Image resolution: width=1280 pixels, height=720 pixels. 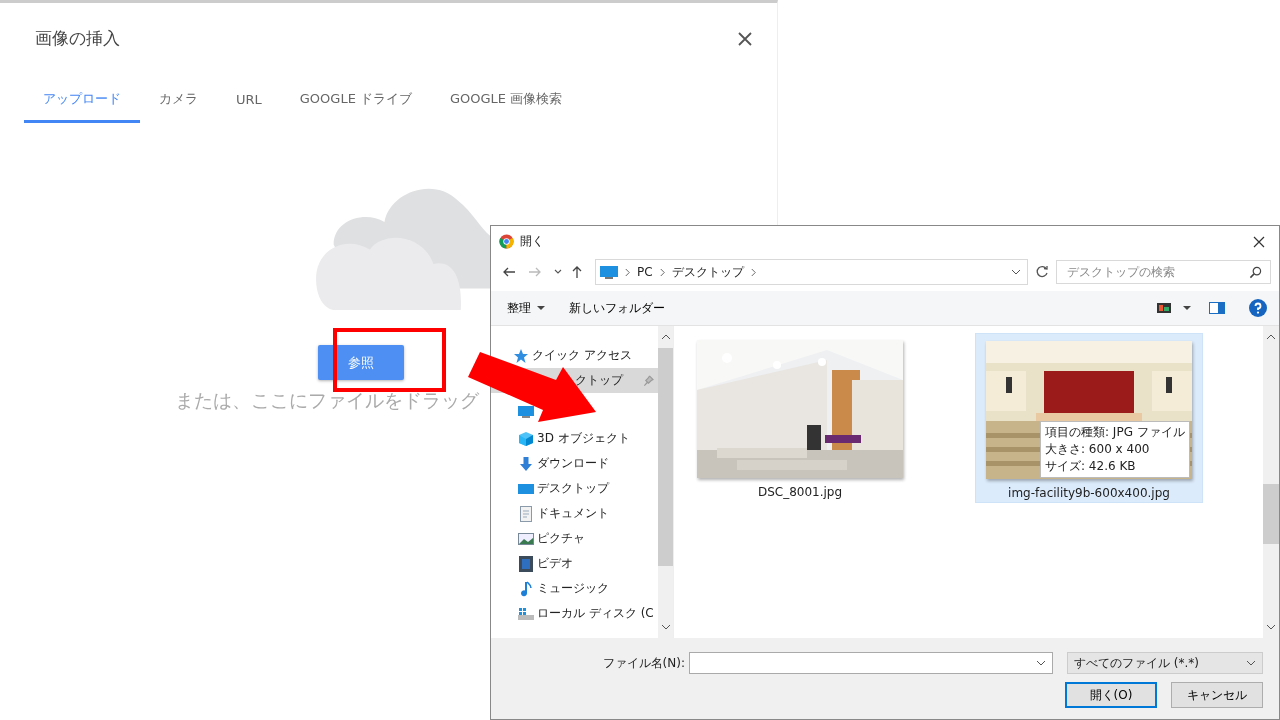 What do you see at coordinates (561, 538) in the screenshot?
I see `folder-label: ピクチャ` at bounding box center [561, 538].